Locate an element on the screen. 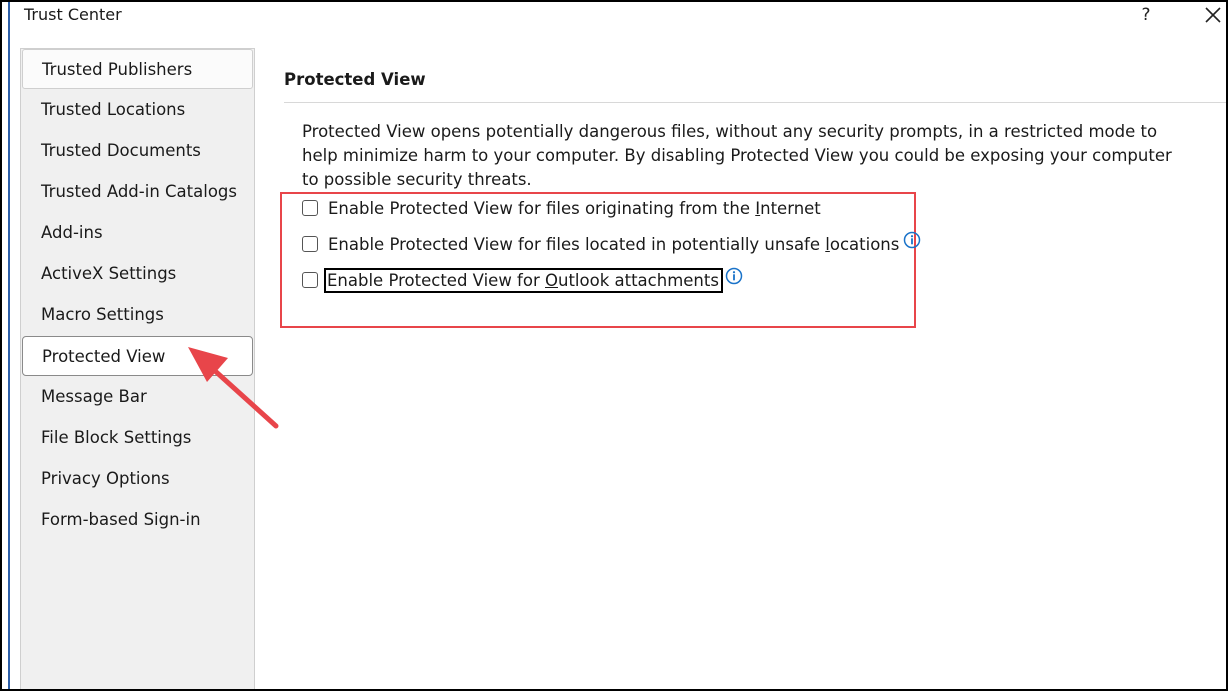 Image resolution: width=1228 pixels, height=691 pixels. sidebar-item-message-bar: Message Bar is located at coordinates (137, 397).